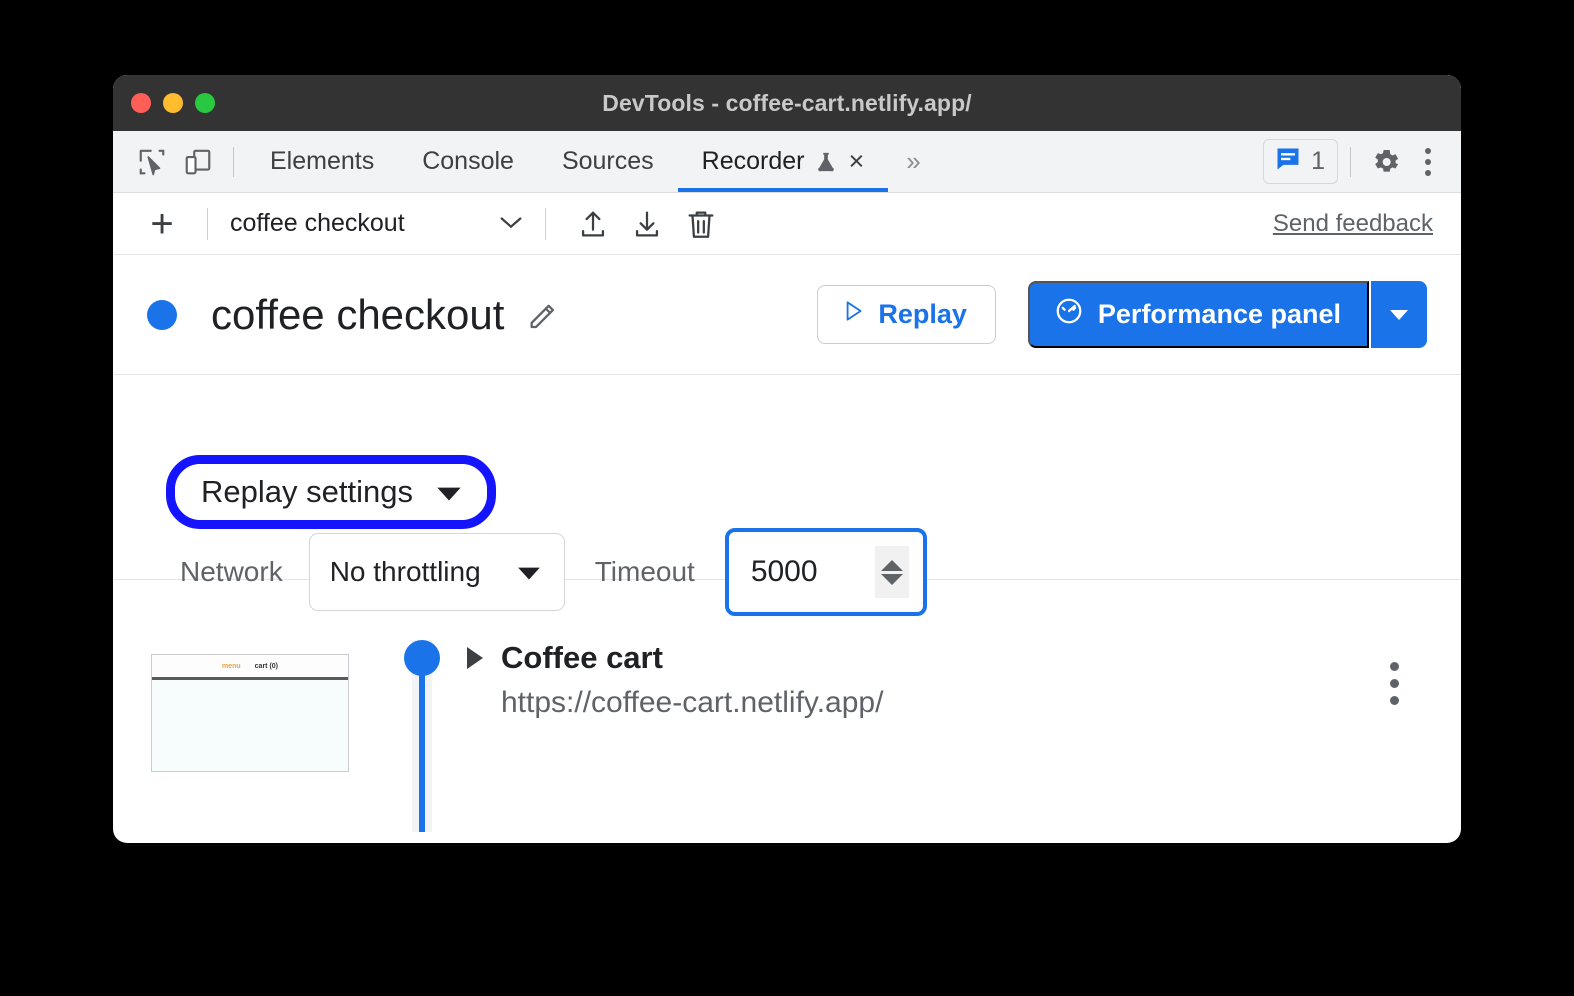 This screenshot has width=1574, height=996. I want to click on issues-count: 1, so click(1318, 161).